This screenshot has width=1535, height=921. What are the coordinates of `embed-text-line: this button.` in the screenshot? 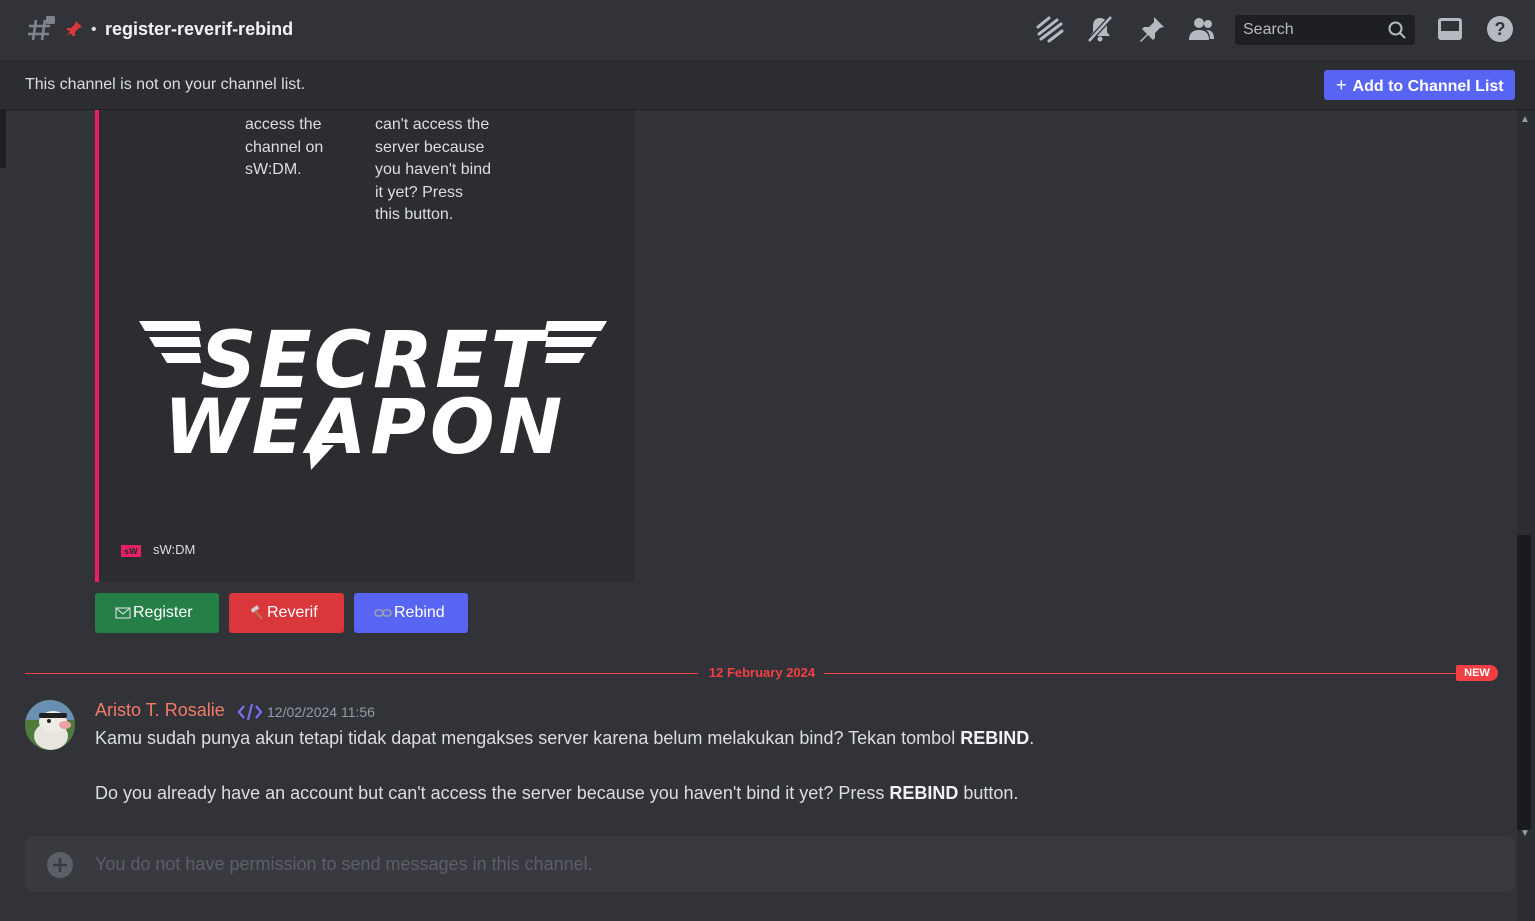 It's located at (414, 214).